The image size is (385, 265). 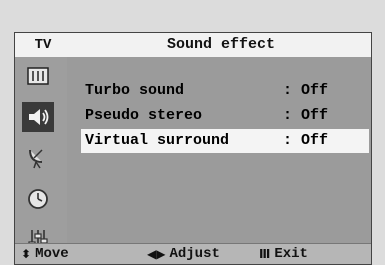 I want to click on channel-icon, so click(x=38, y=158).